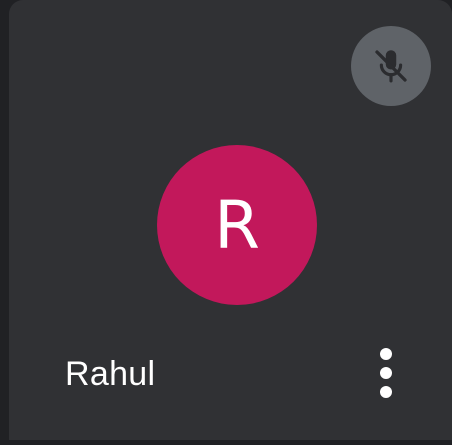  What do you see at coordinates (386, 354) in the screenshot?
I see `more-vert-icon` at bounding box center [386, 354].